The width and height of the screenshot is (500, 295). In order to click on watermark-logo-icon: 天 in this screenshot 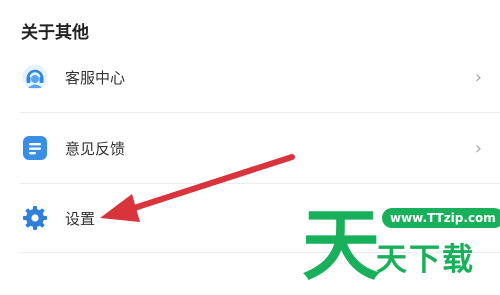, I will do `click(341, 246)`.